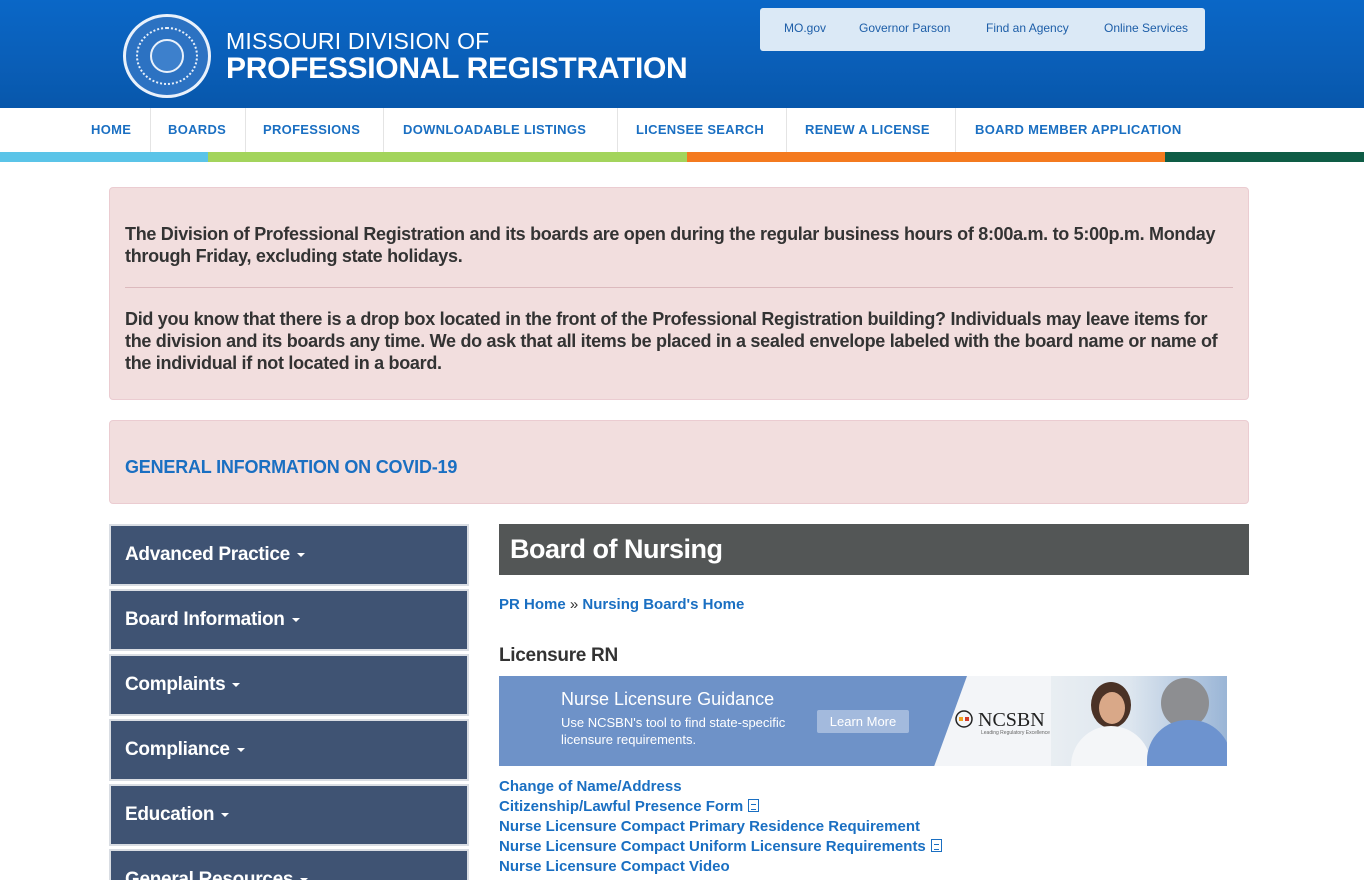  Describe the element at coordinates (616, 549) in the screenshot. I see `page-title: Board of Nursing` at that location.